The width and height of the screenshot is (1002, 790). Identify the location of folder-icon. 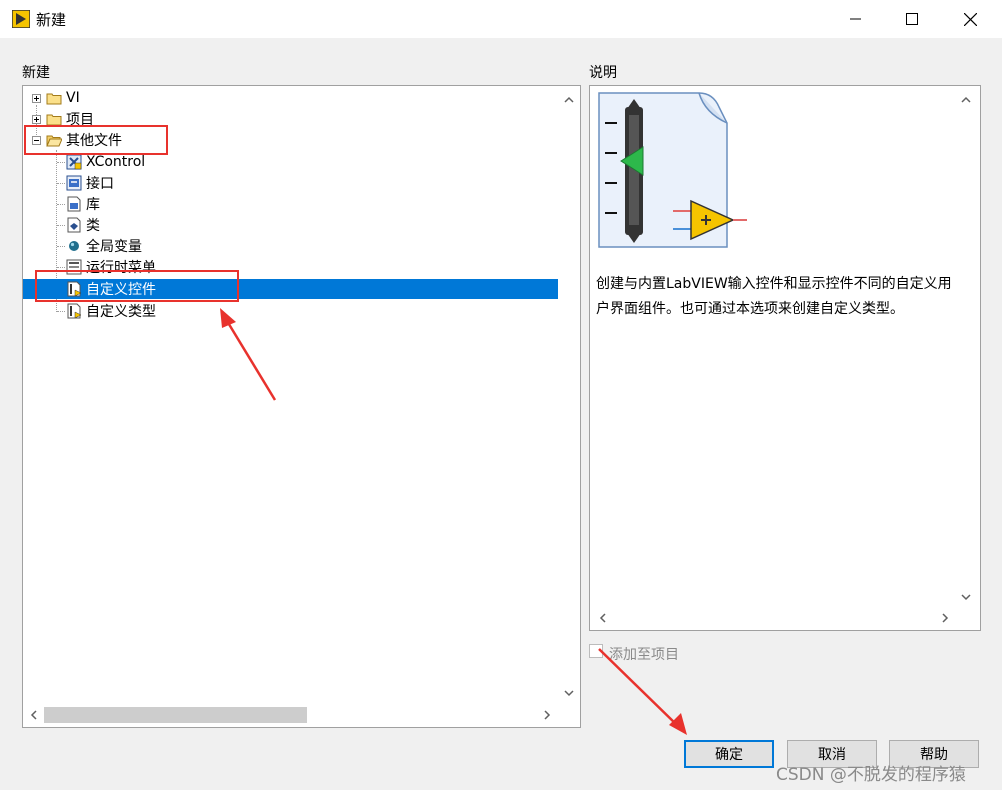
(54, 99).